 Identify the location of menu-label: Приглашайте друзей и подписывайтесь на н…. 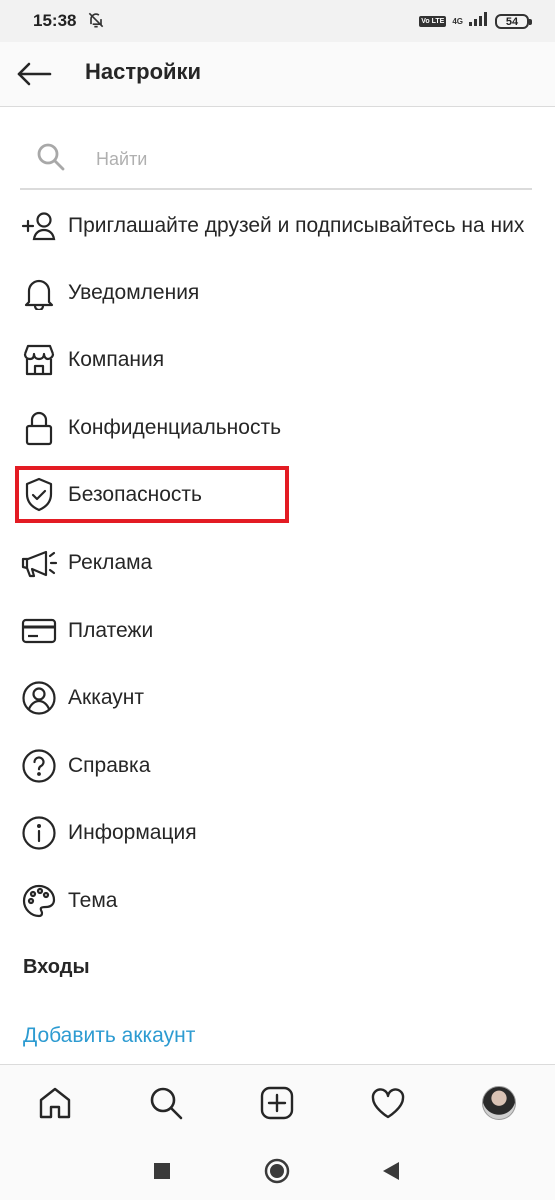
(296, 225).